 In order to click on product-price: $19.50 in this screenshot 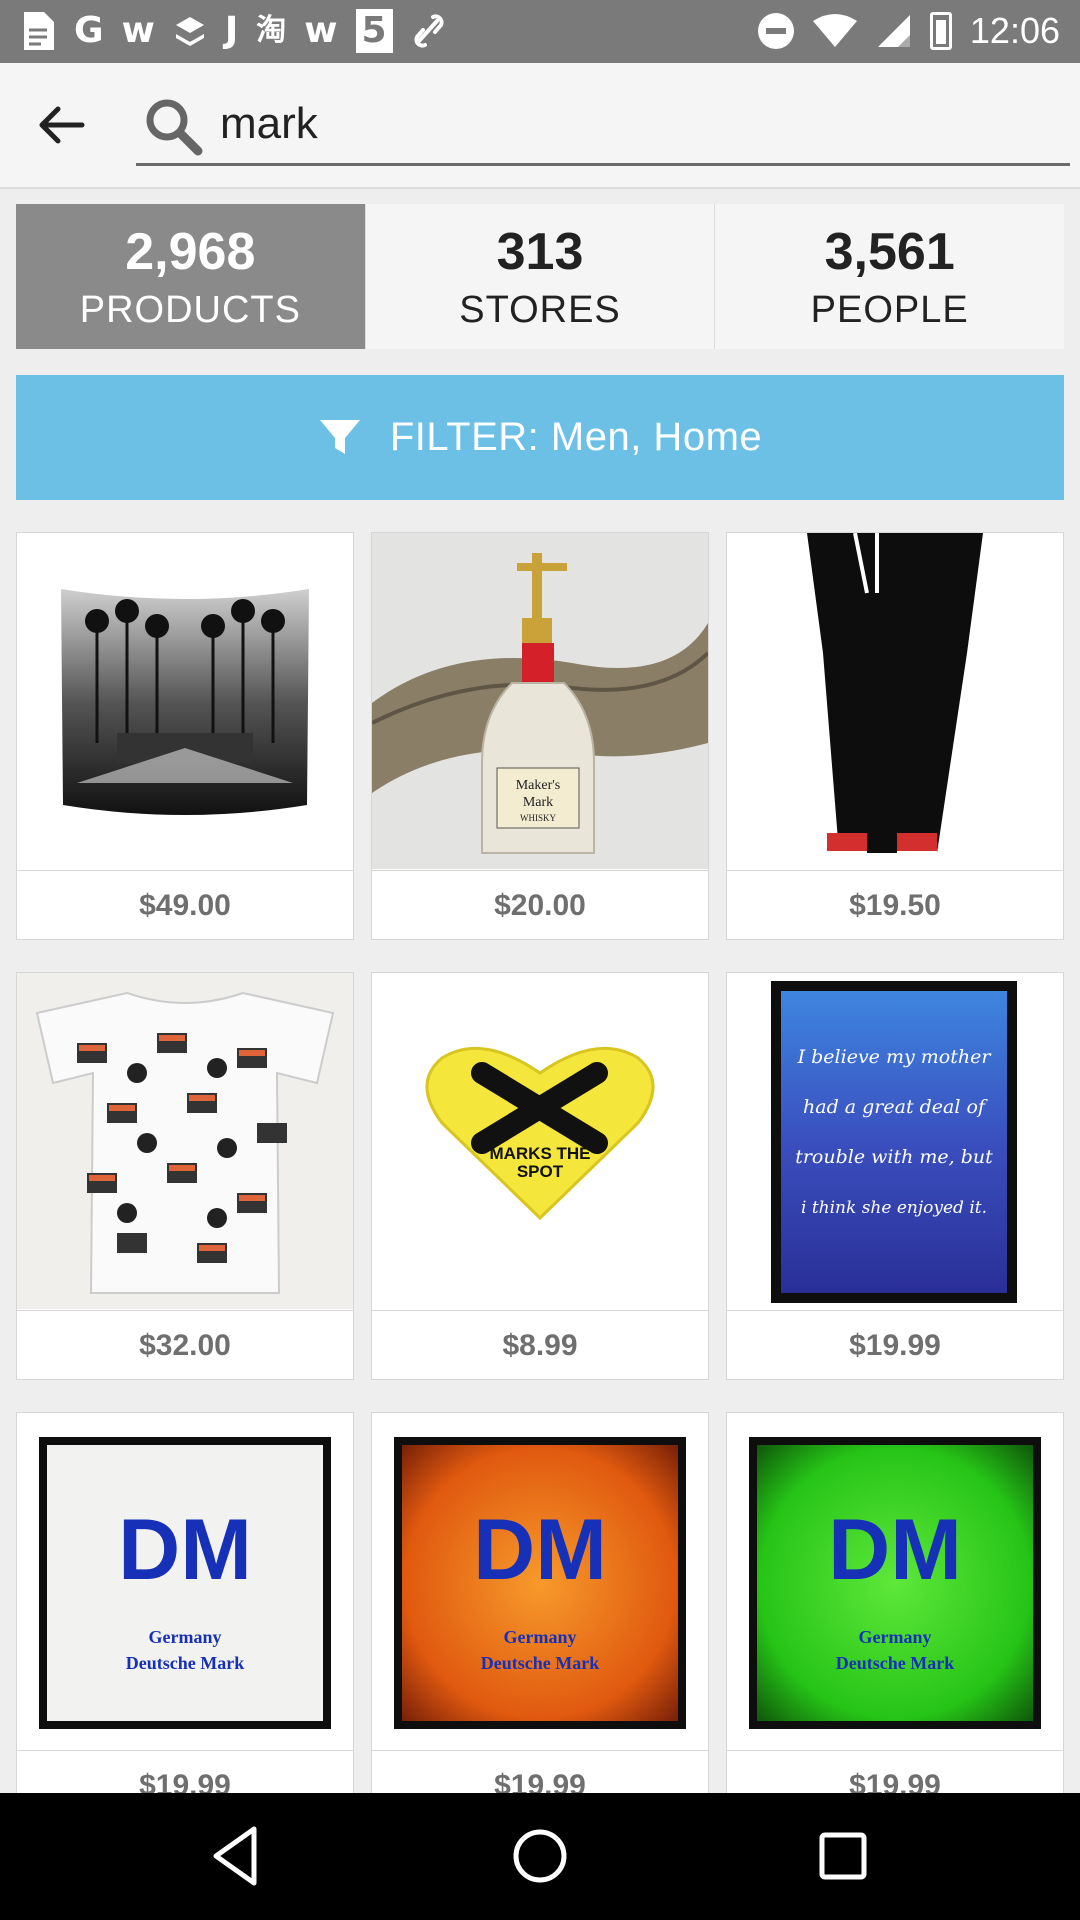, I will do `click(895, 904)`.